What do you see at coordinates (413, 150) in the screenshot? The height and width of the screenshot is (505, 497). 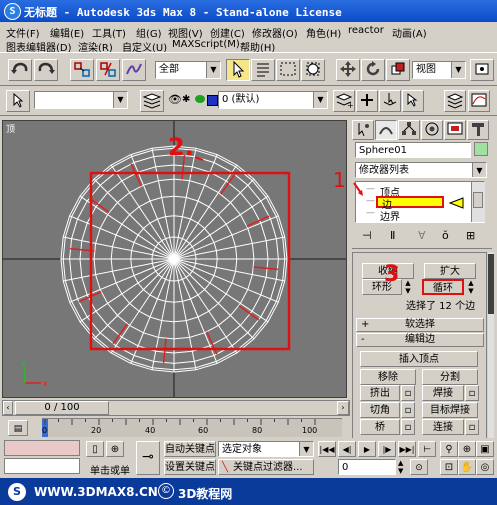 I see `object-name-field: Sphere01` at bounding box center [413, 150].